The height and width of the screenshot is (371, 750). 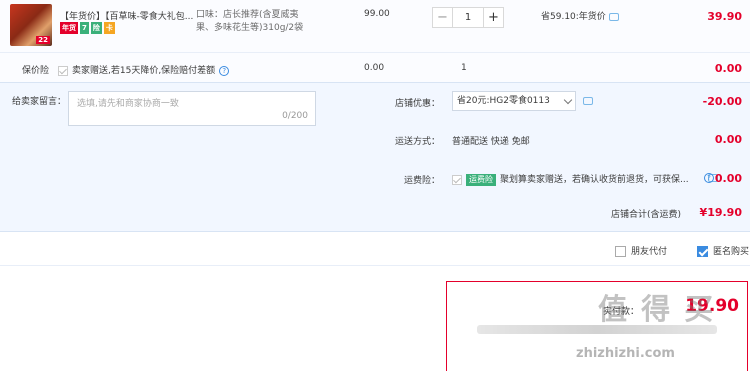 I want to click on anonymous-checkbox, so click(x=702, y=251).